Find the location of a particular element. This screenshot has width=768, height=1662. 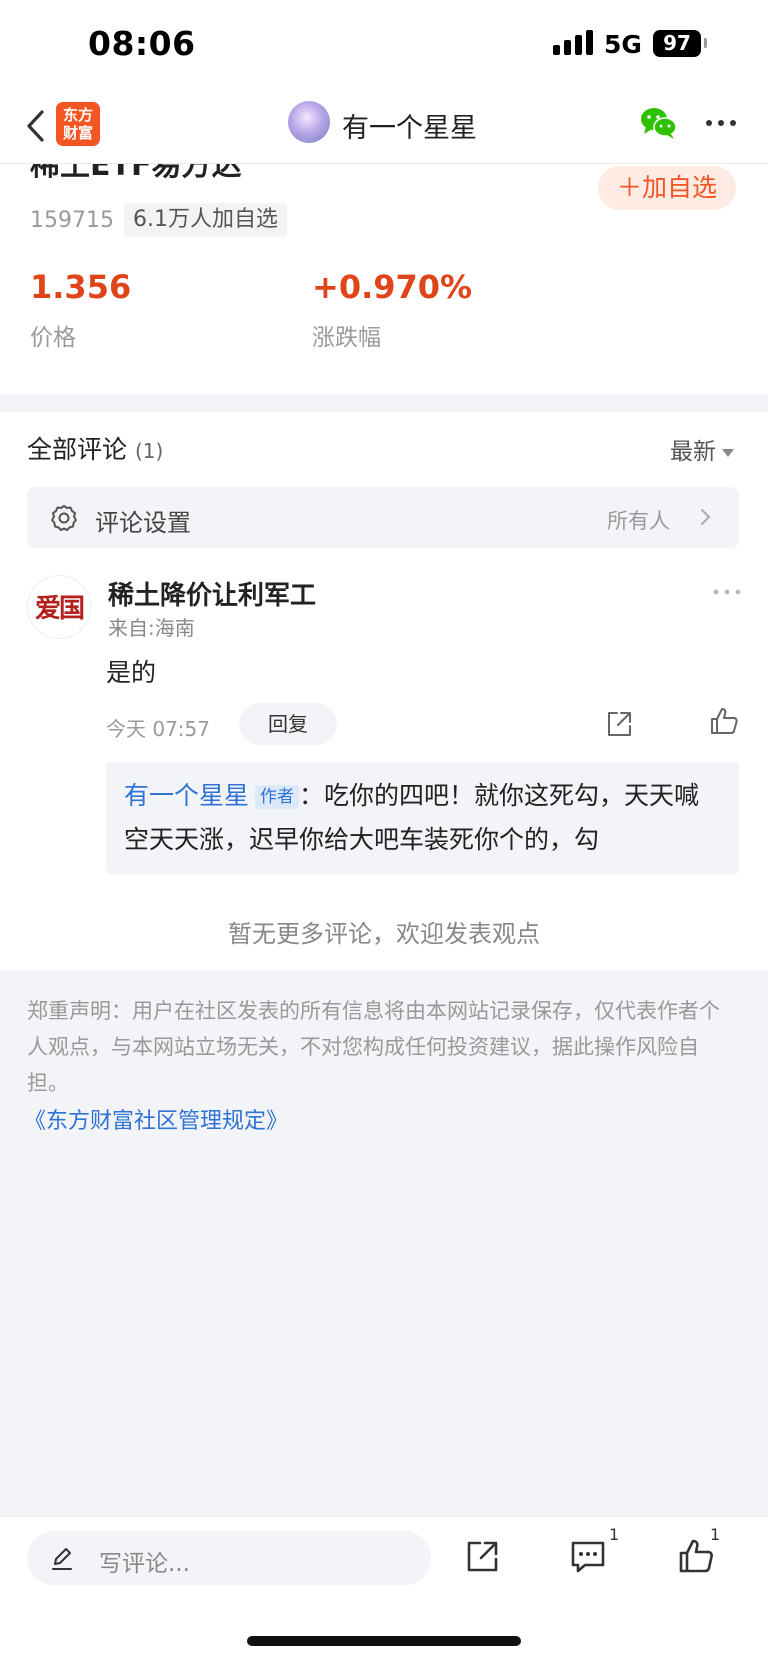

status-bar: 08:06 5G 97 is located at coordinates (384, 46).